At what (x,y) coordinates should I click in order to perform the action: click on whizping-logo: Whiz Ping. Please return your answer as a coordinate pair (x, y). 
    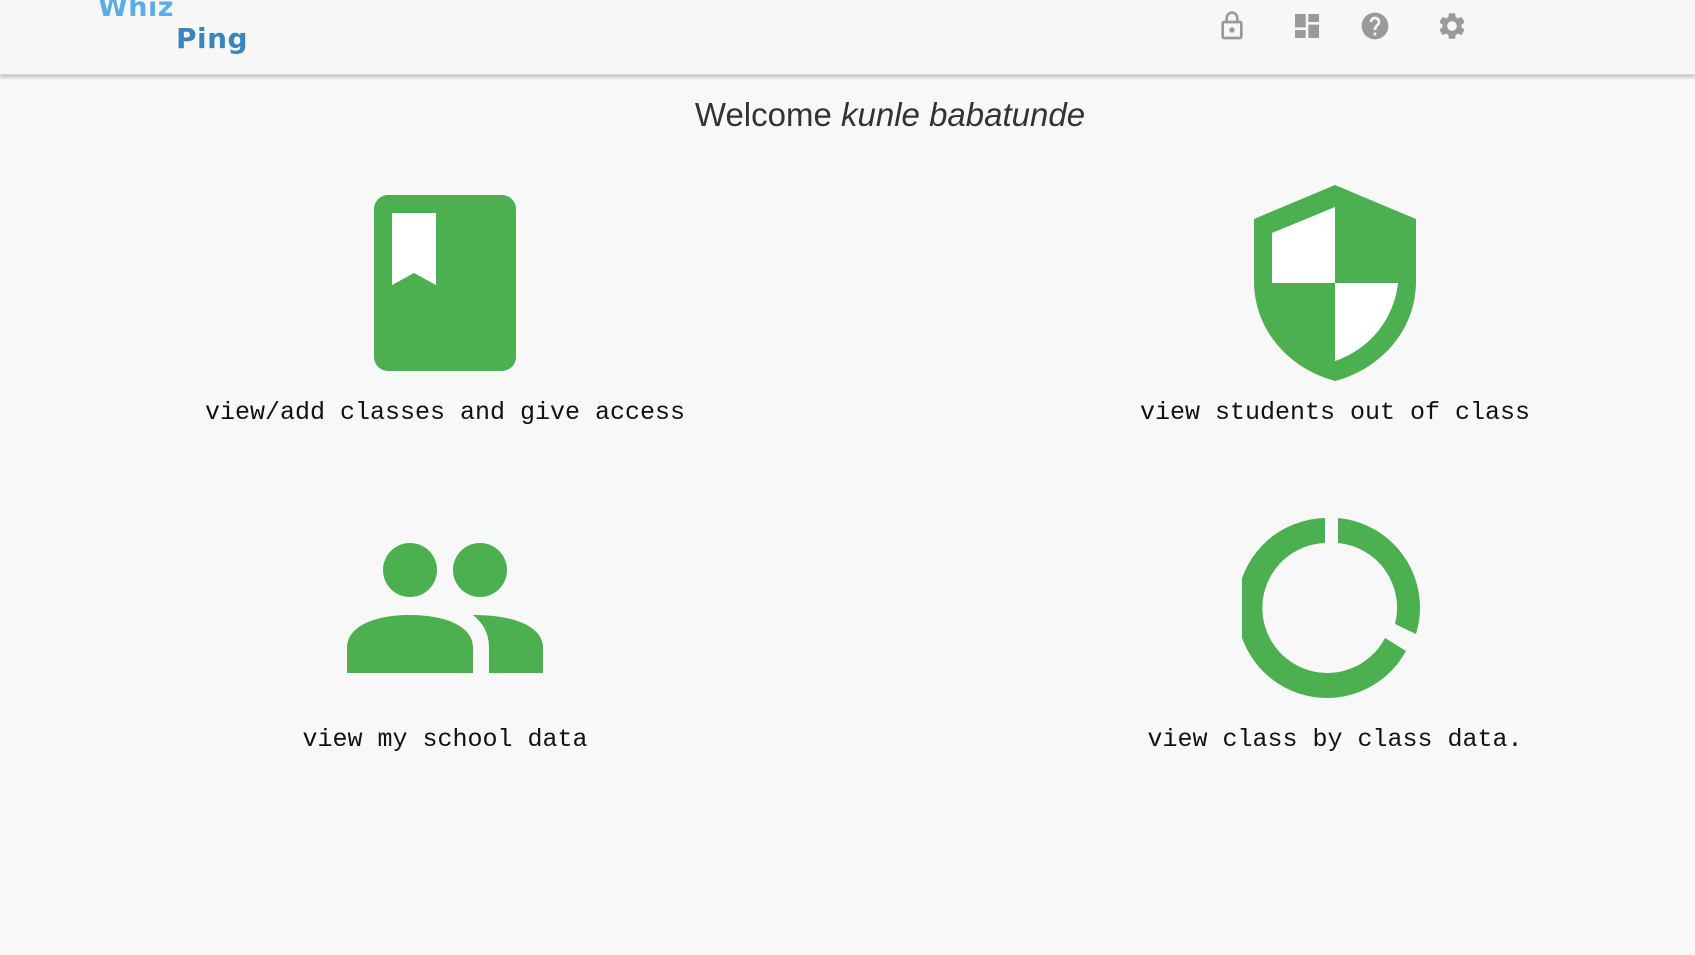
    Looking at the image, I should click on (178, 31).